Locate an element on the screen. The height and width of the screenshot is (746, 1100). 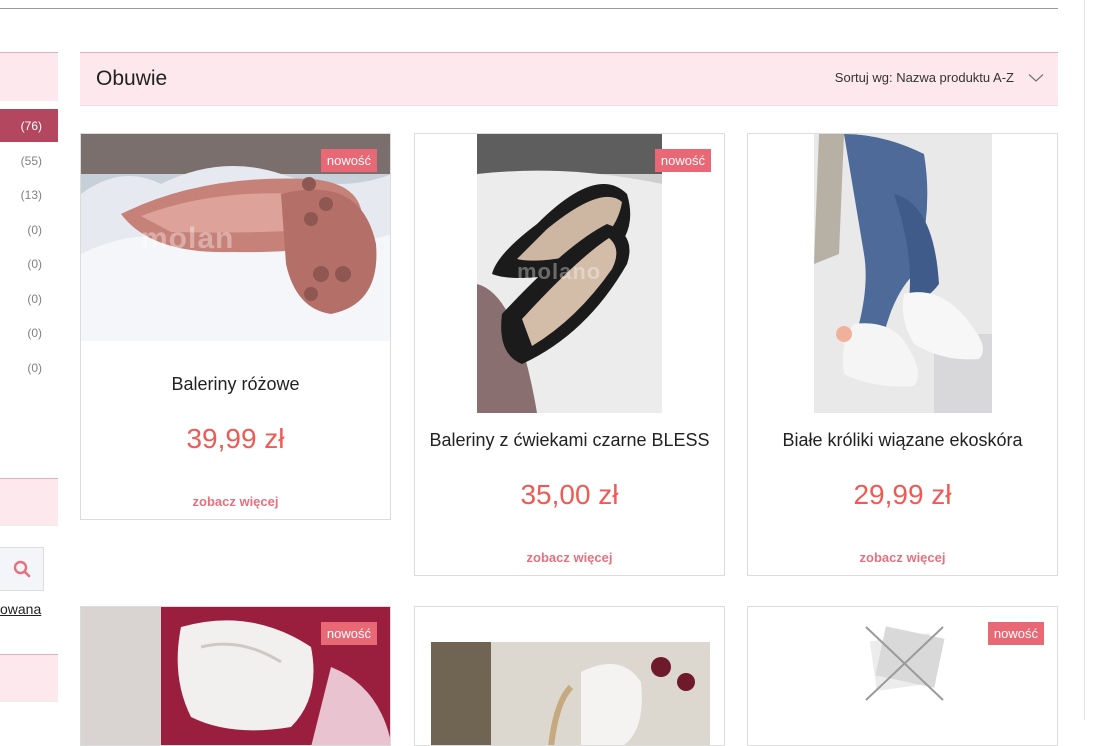
product-image: molano is located at coordinates (569, 273).